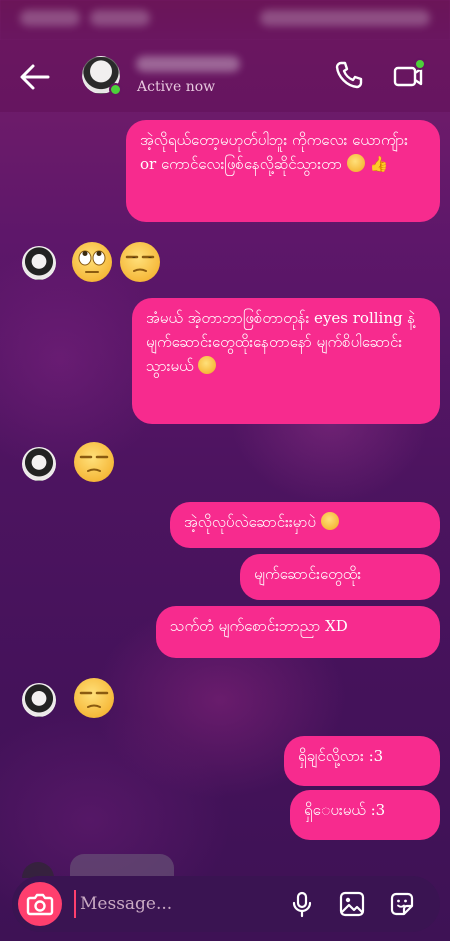 The width and height of the screenshot is (450, 941). I want to click on microphone-icon, so click(302, 904).